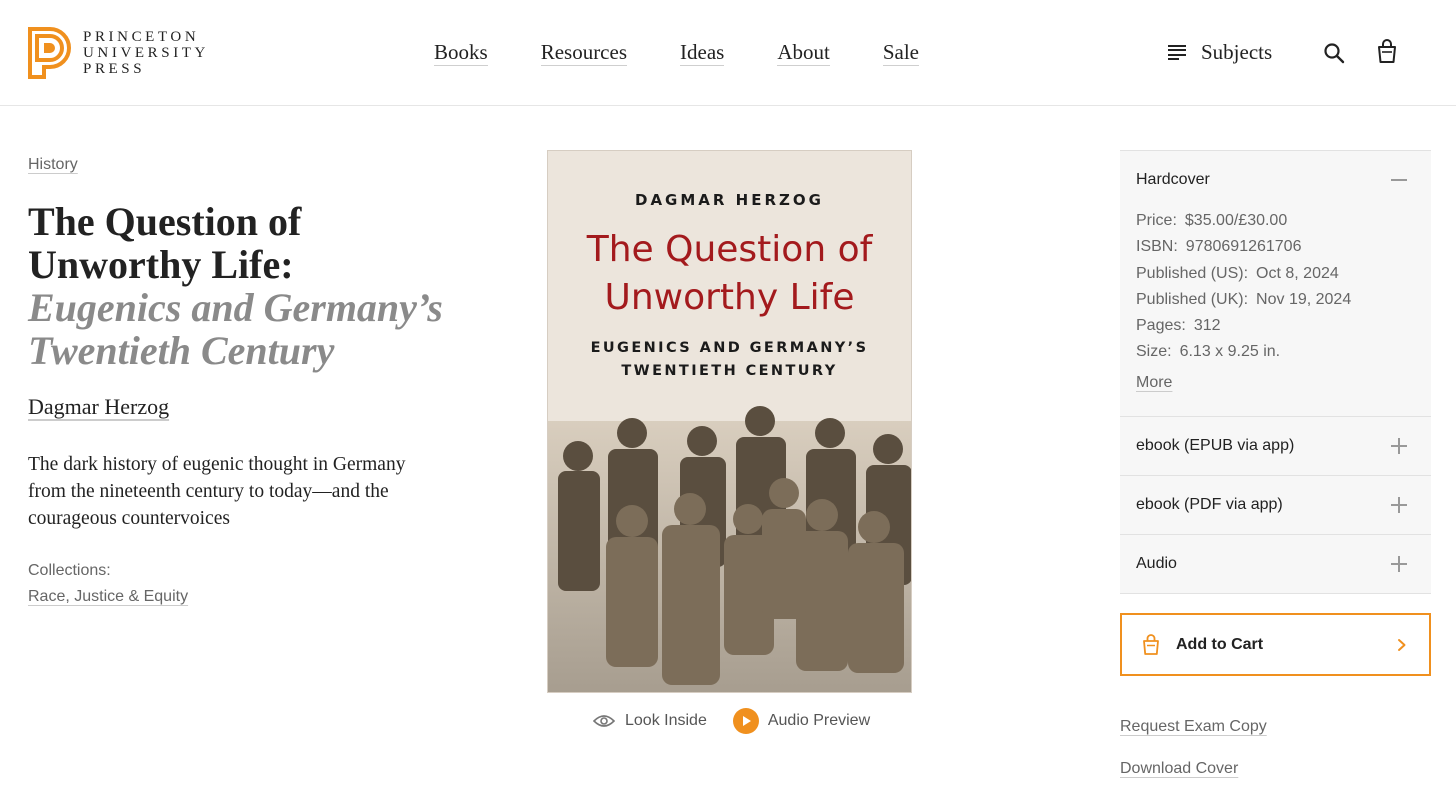  I want to click on search-icon, so click(1334, 53).